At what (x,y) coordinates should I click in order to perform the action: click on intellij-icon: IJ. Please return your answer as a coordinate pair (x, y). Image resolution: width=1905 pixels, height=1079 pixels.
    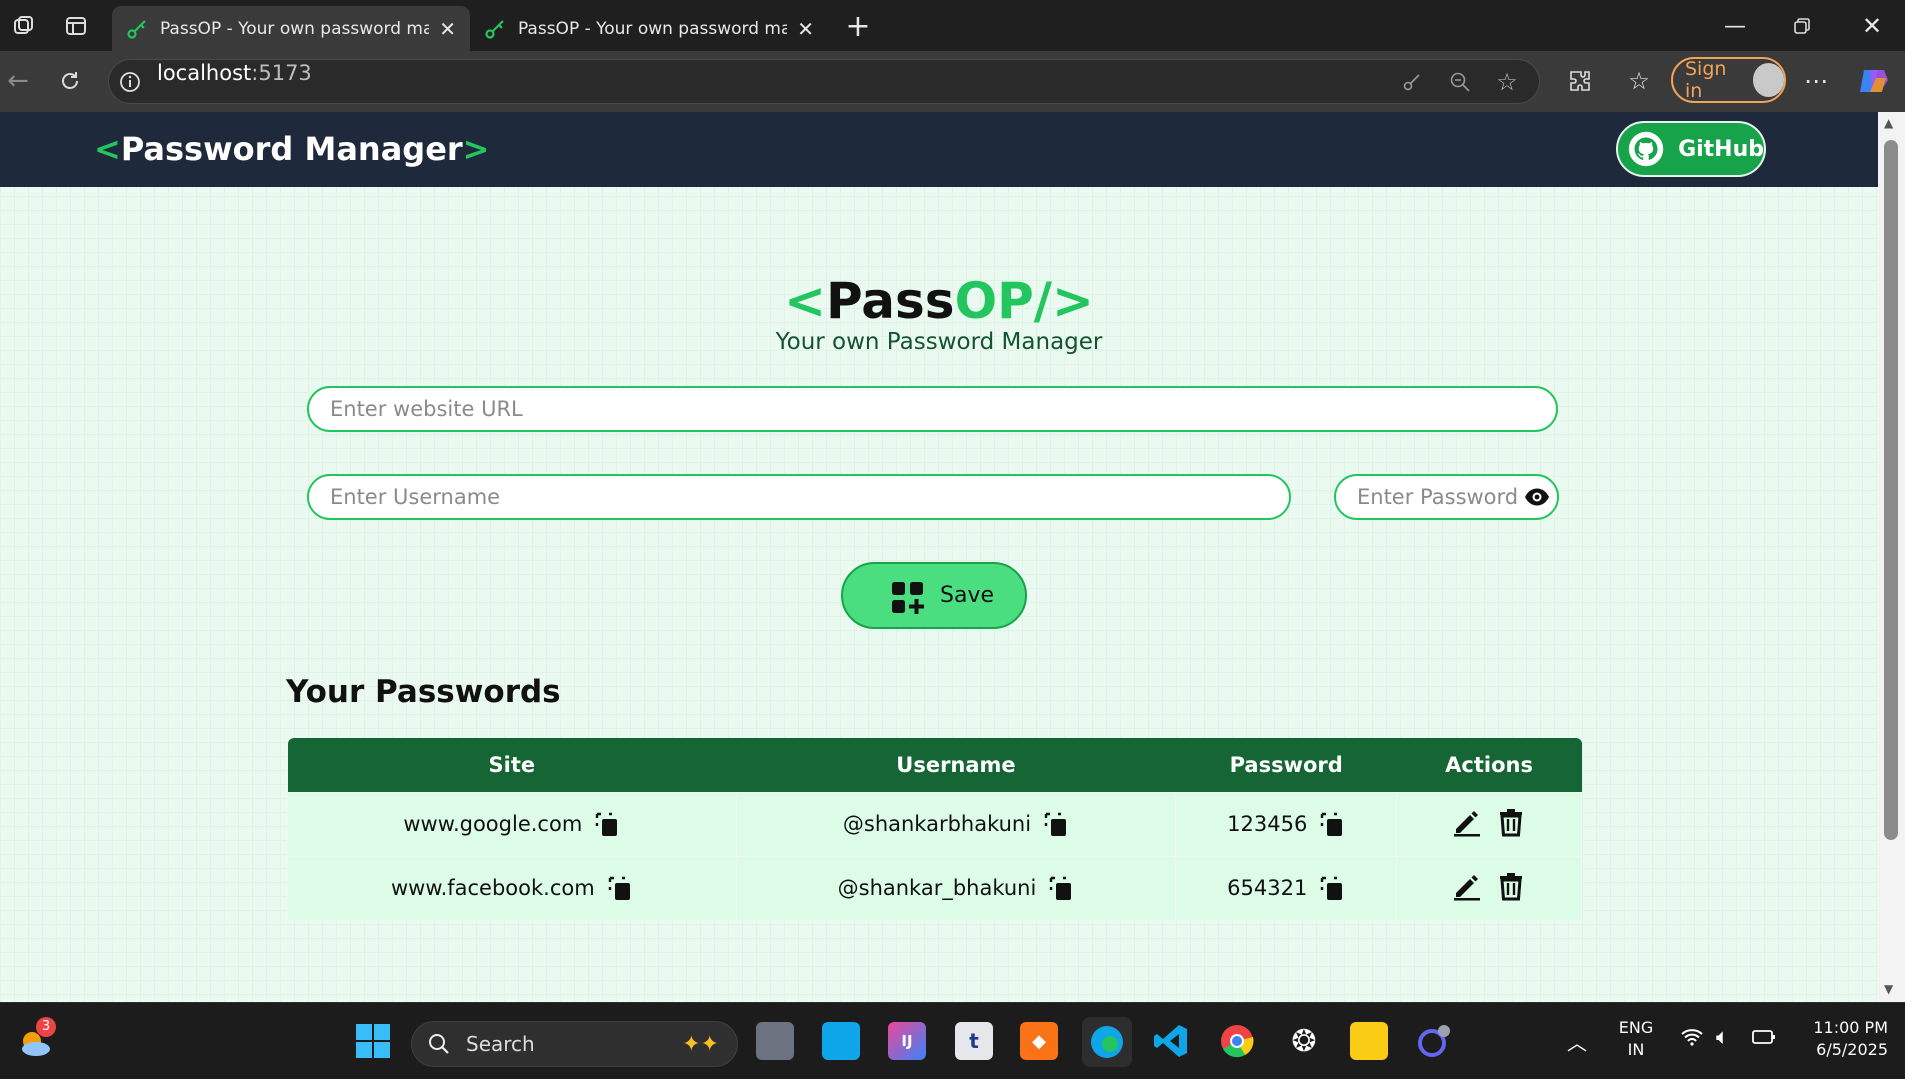
    Looking at the image, I should click on (907, 1041).